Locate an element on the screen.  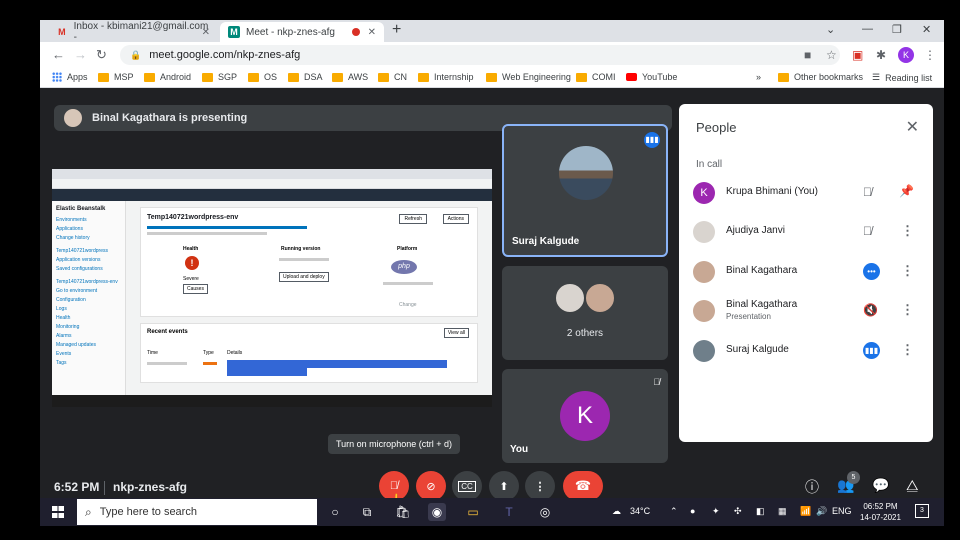
bookmark-dsa: DSA is located at coordinates (305, 77).